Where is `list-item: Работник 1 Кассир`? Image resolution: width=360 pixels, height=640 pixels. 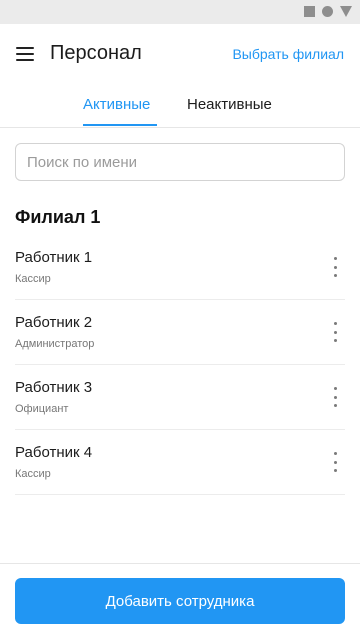
list-item: Работник 1 Кассир is located at coordinates (180, 267).